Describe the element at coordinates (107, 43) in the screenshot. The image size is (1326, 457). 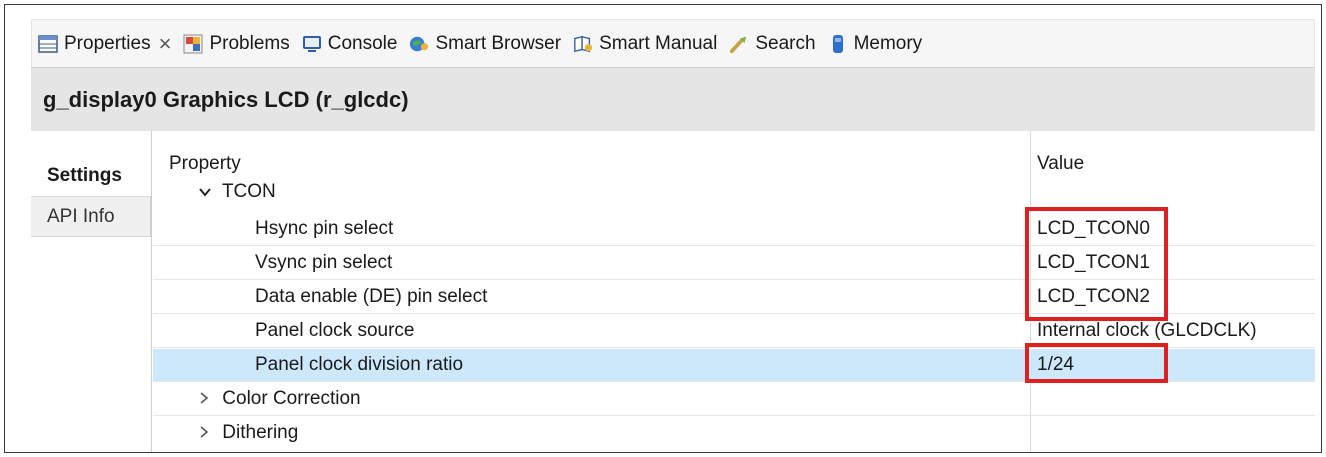
I see `tab-properties-label: Properties` at that location.